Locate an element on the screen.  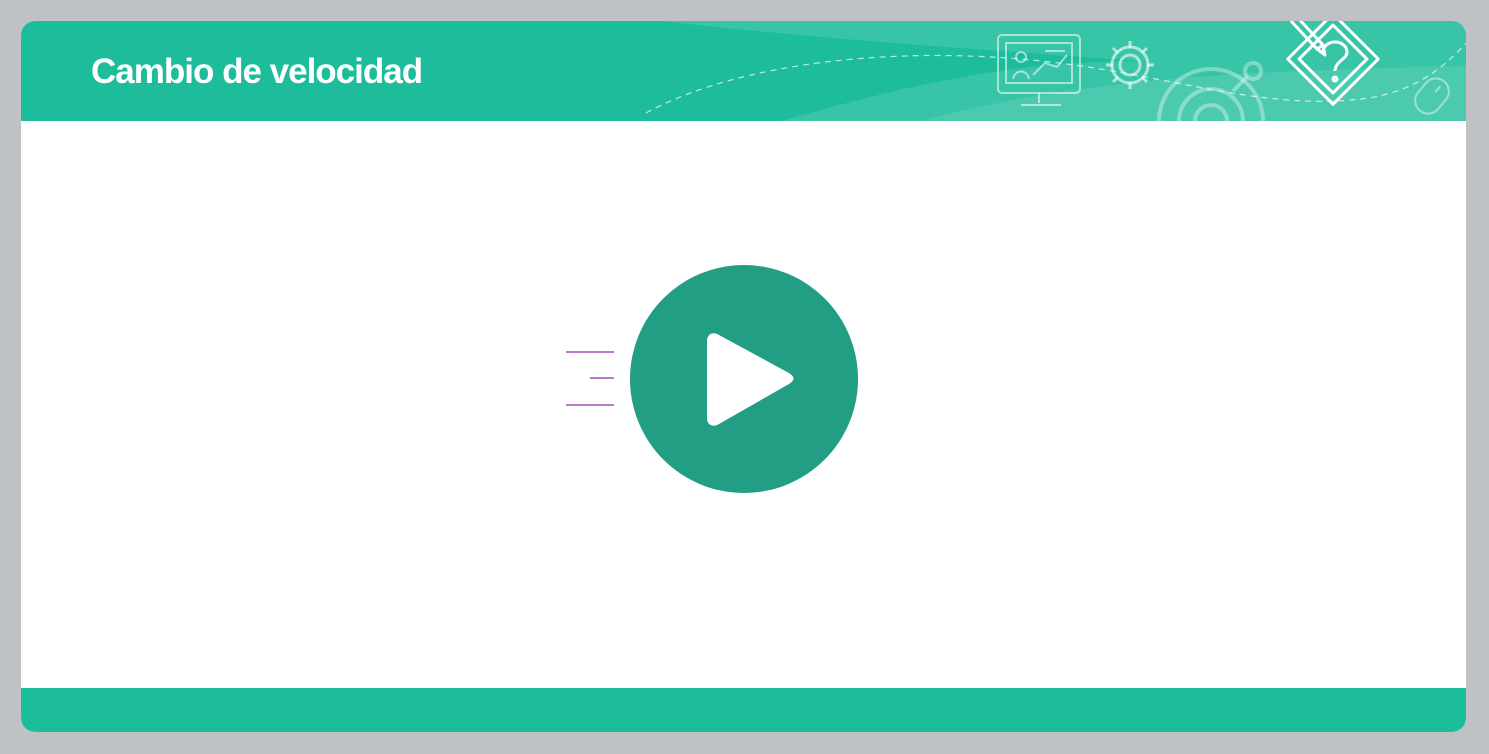
speed-lines is located at coordinates (590, 378).